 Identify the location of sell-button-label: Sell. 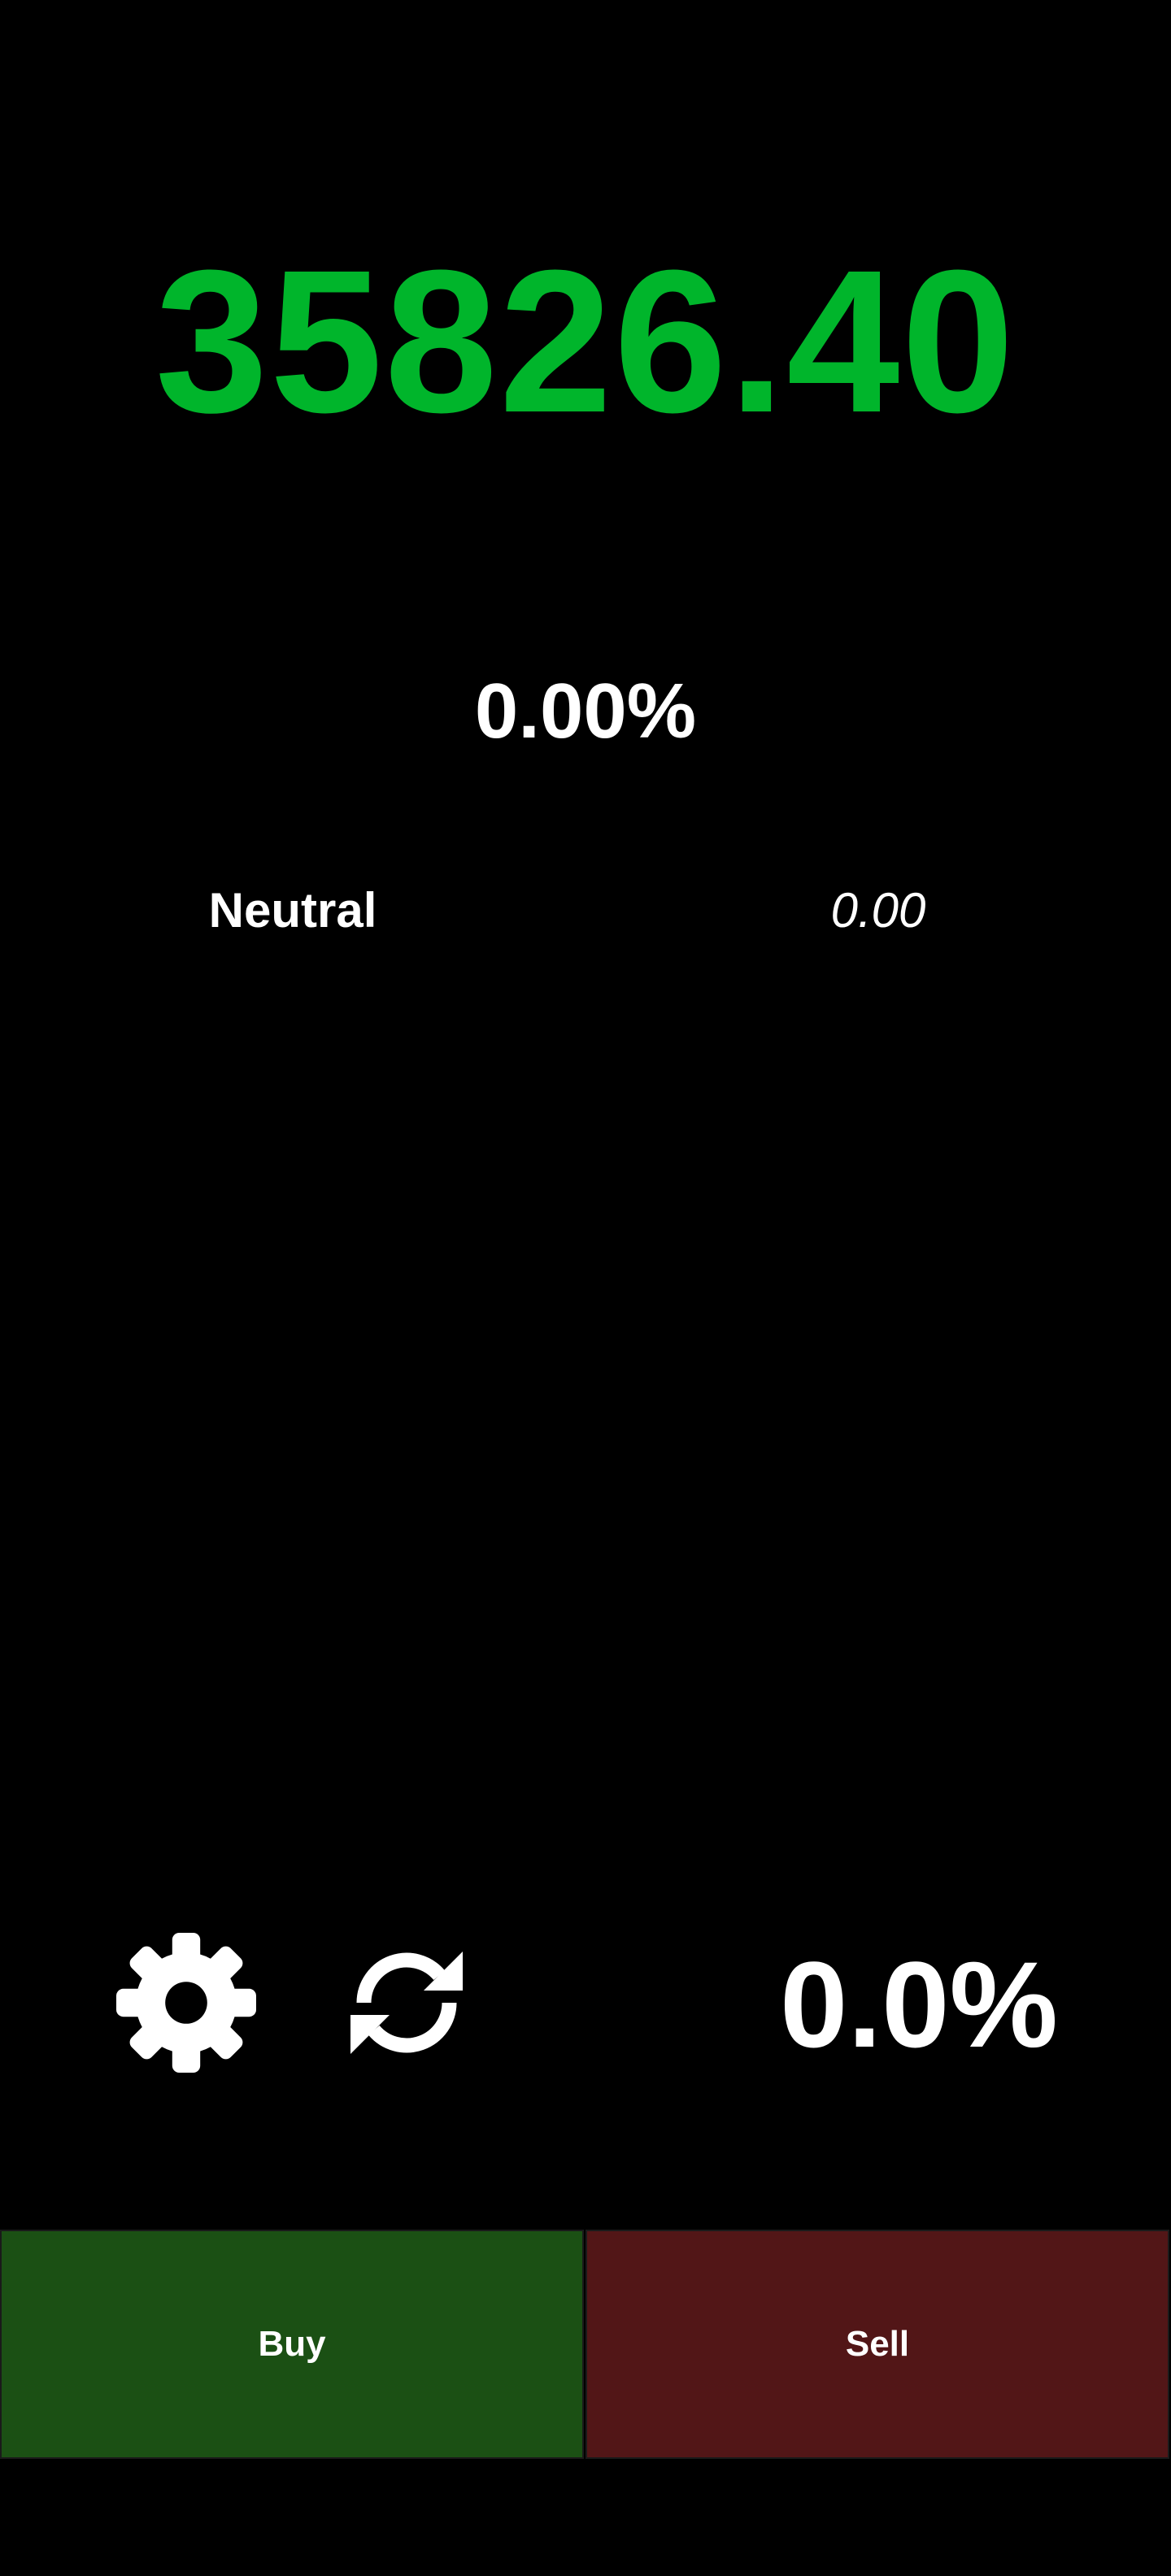
(878, 2344).